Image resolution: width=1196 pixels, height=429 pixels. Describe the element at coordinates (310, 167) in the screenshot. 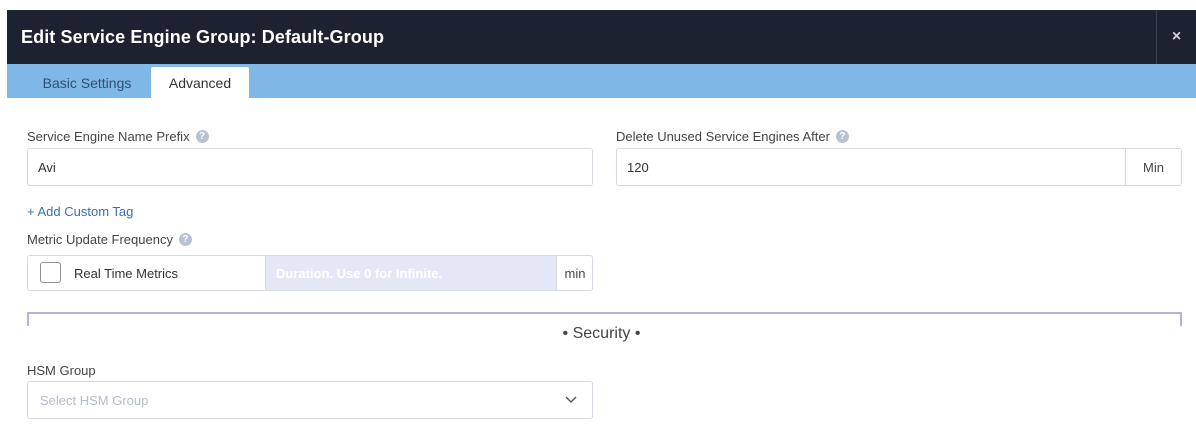

I see `name-prefix-input: Avi` at that location.